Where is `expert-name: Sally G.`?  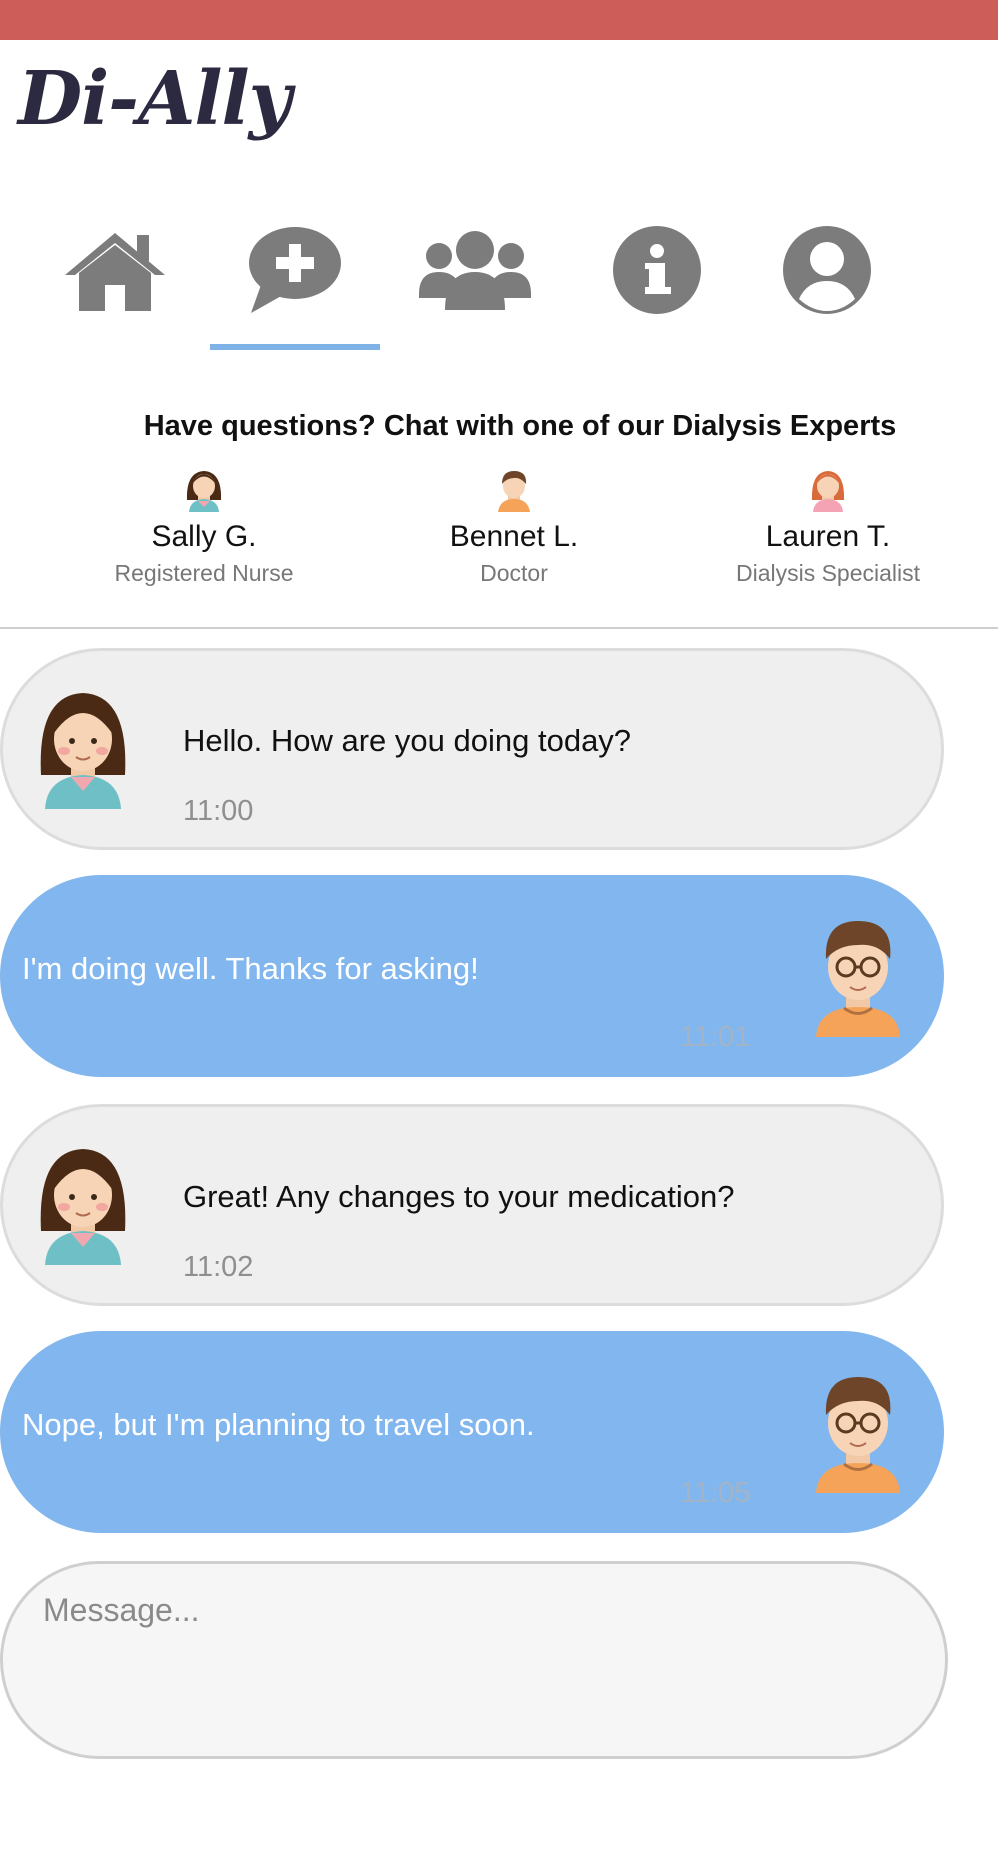
expert-name: Sally G. is located at coordinates (204, 536).